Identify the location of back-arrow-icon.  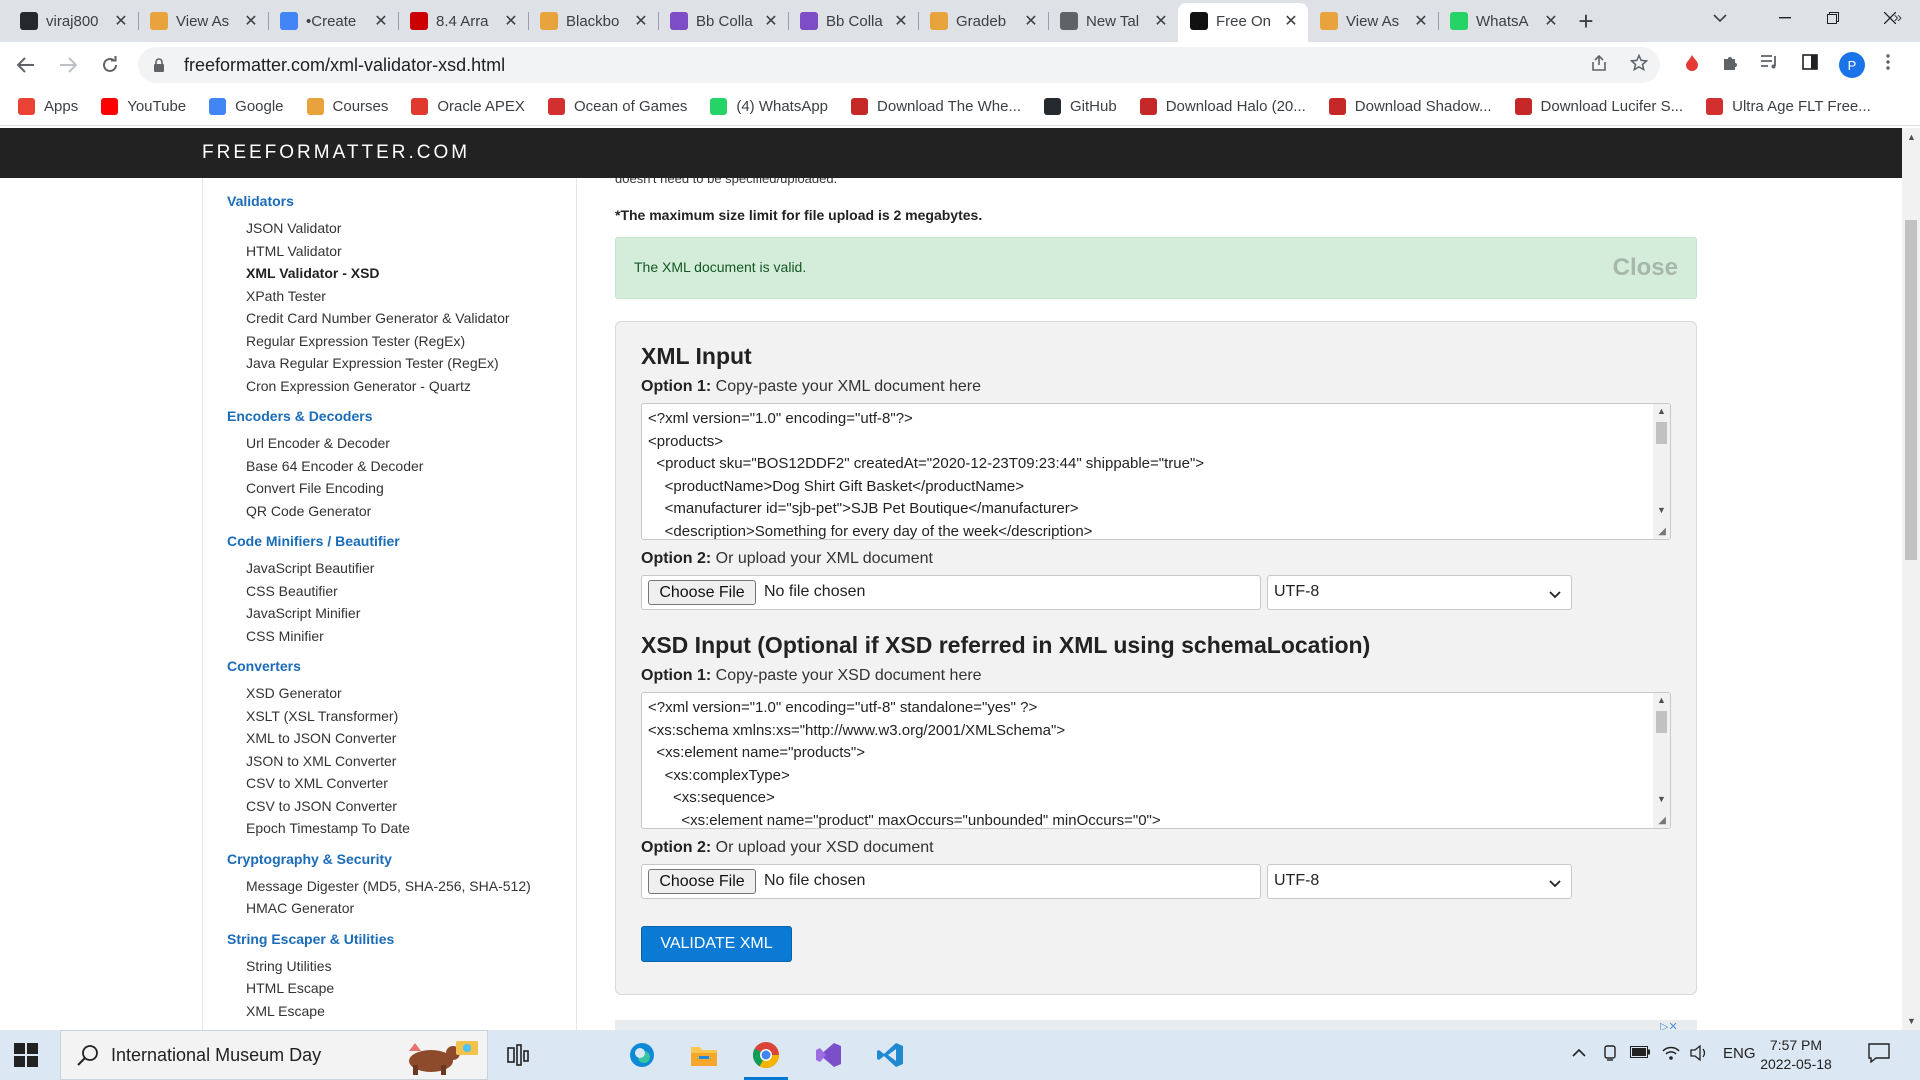
(26, 65).